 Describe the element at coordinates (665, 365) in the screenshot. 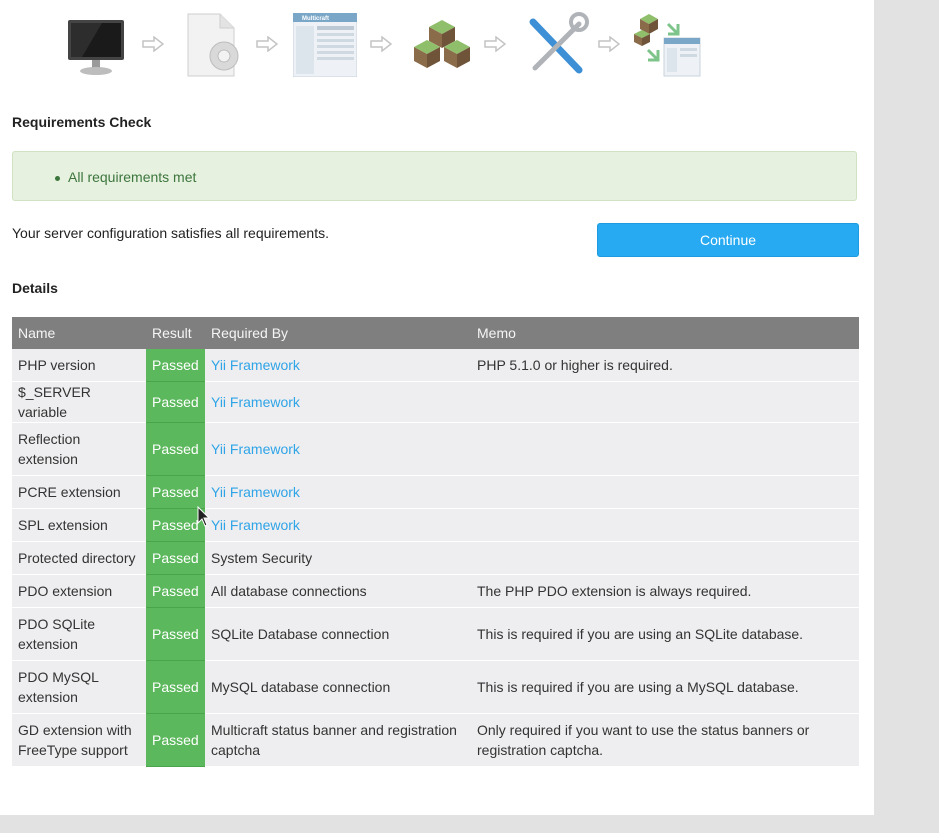

I see `row-memo: PHP 5.1.0 or higher is required.` at that location.